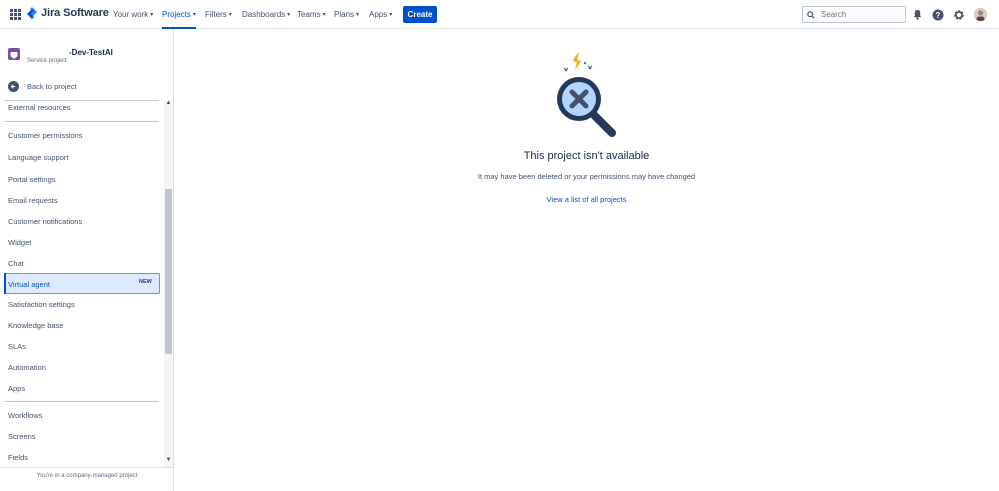  I want to click on create-button: Create, so click(420, 14).